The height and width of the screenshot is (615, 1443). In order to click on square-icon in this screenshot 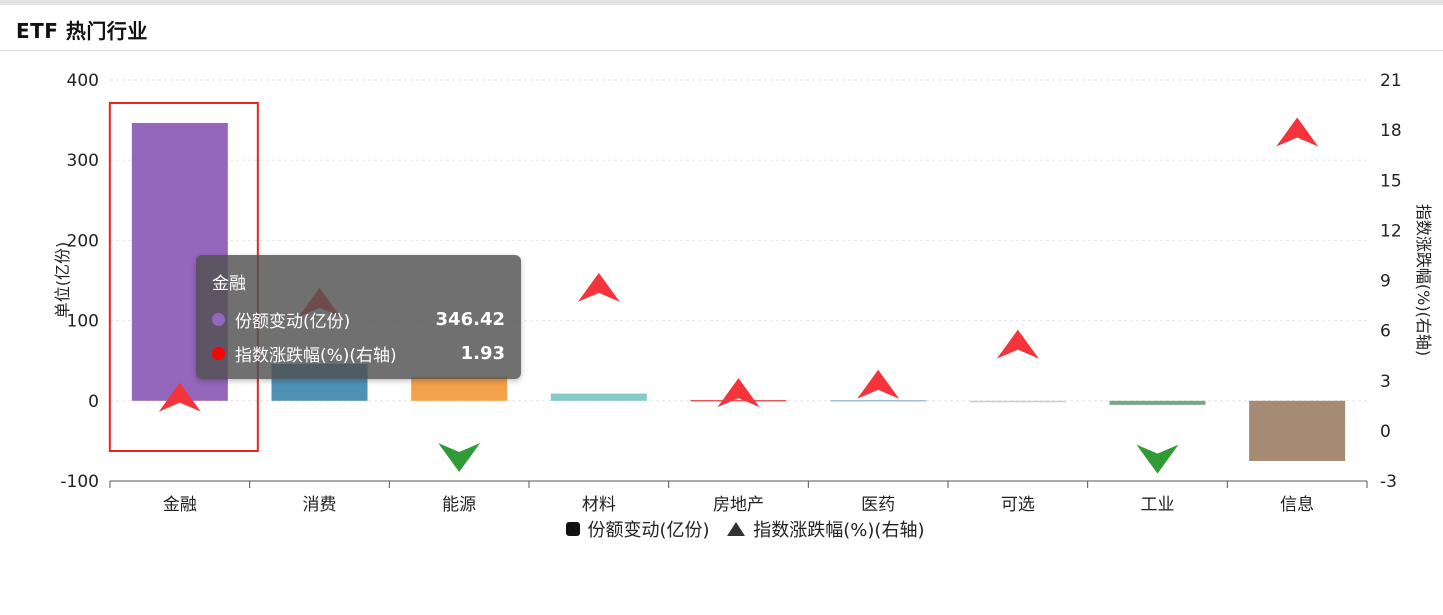, I will do `click(572, 529)`.